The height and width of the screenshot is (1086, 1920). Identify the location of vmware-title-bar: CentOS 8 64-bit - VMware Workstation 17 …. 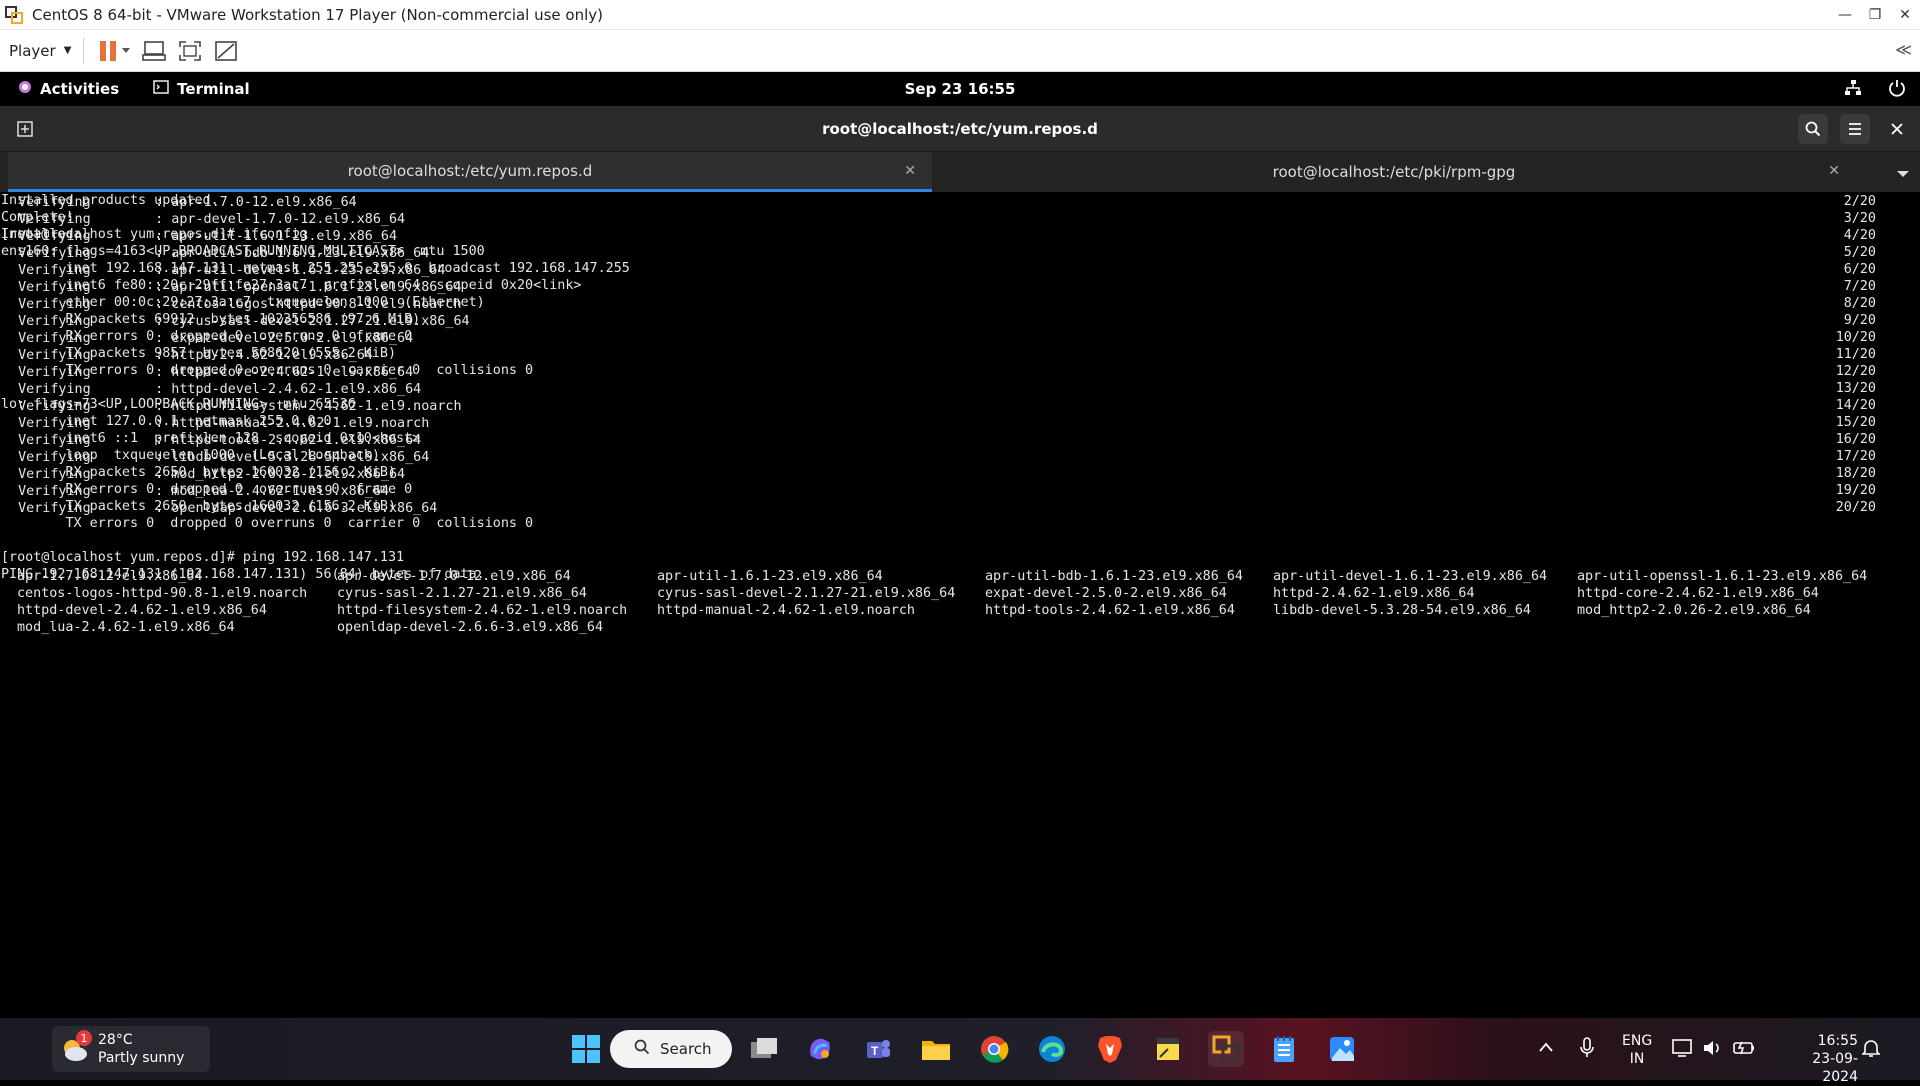
(960, 15).